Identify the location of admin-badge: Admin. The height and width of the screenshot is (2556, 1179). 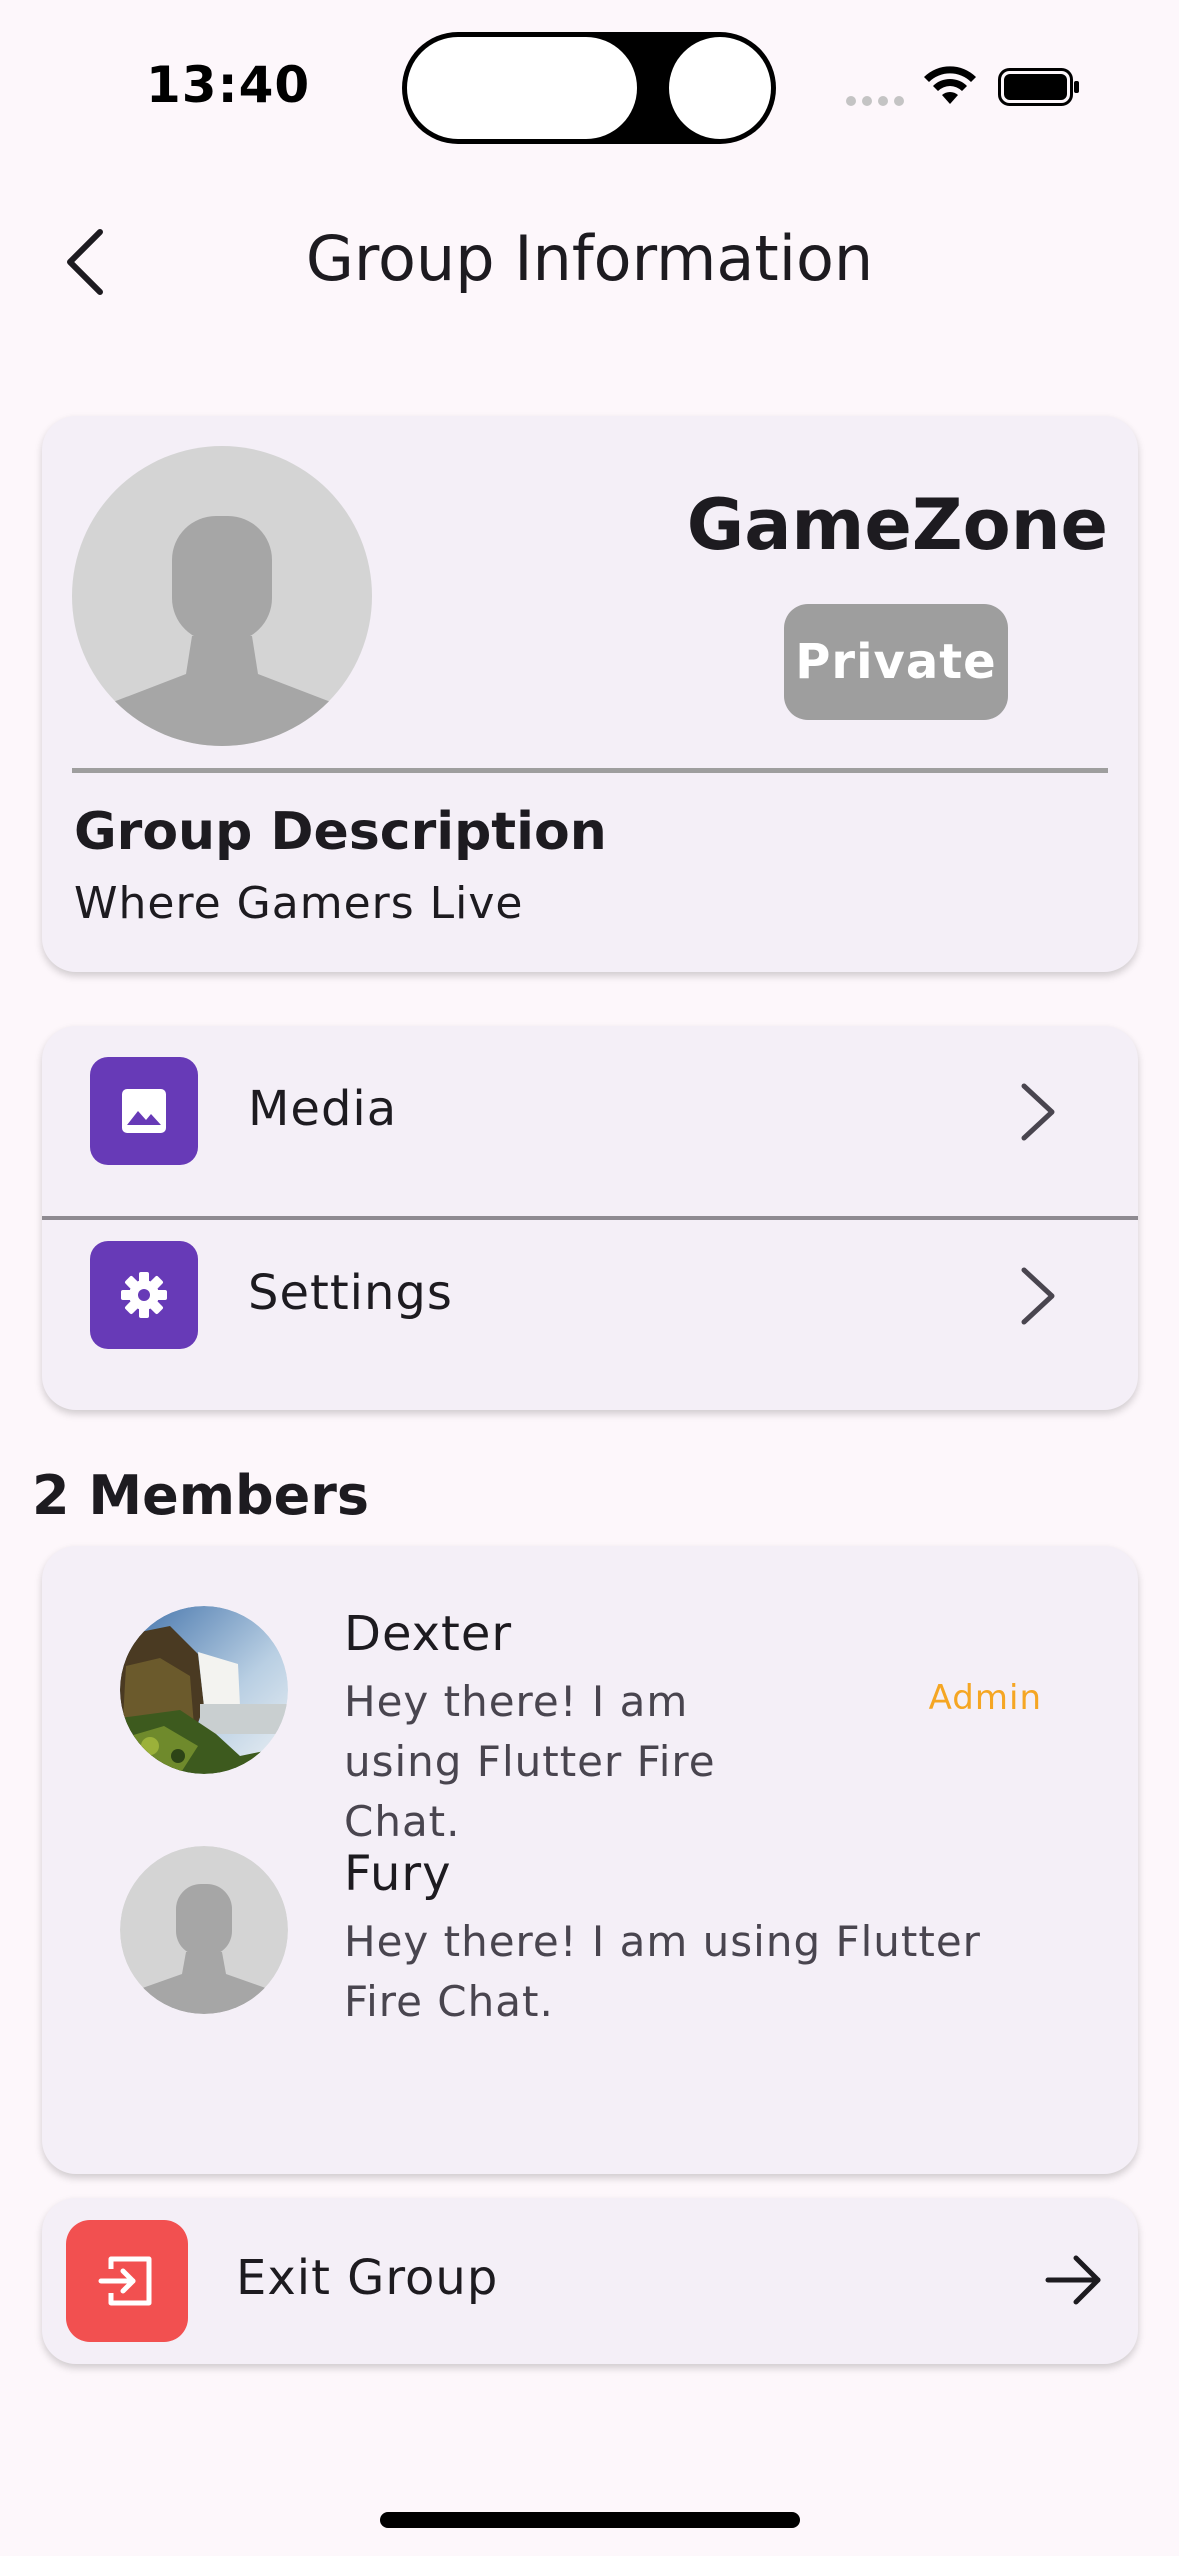
(985, 1698).